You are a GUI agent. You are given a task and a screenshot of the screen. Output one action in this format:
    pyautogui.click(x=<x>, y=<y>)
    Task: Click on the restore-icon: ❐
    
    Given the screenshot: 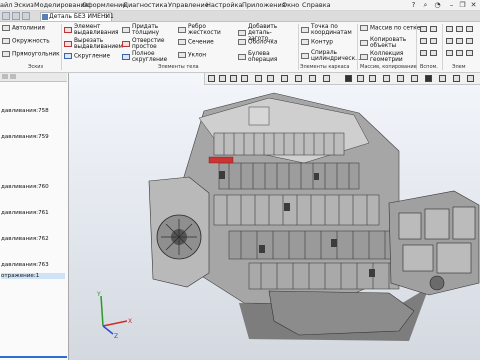 What is the action you would take?
    pyautogui.click(x=462, y=5)
    